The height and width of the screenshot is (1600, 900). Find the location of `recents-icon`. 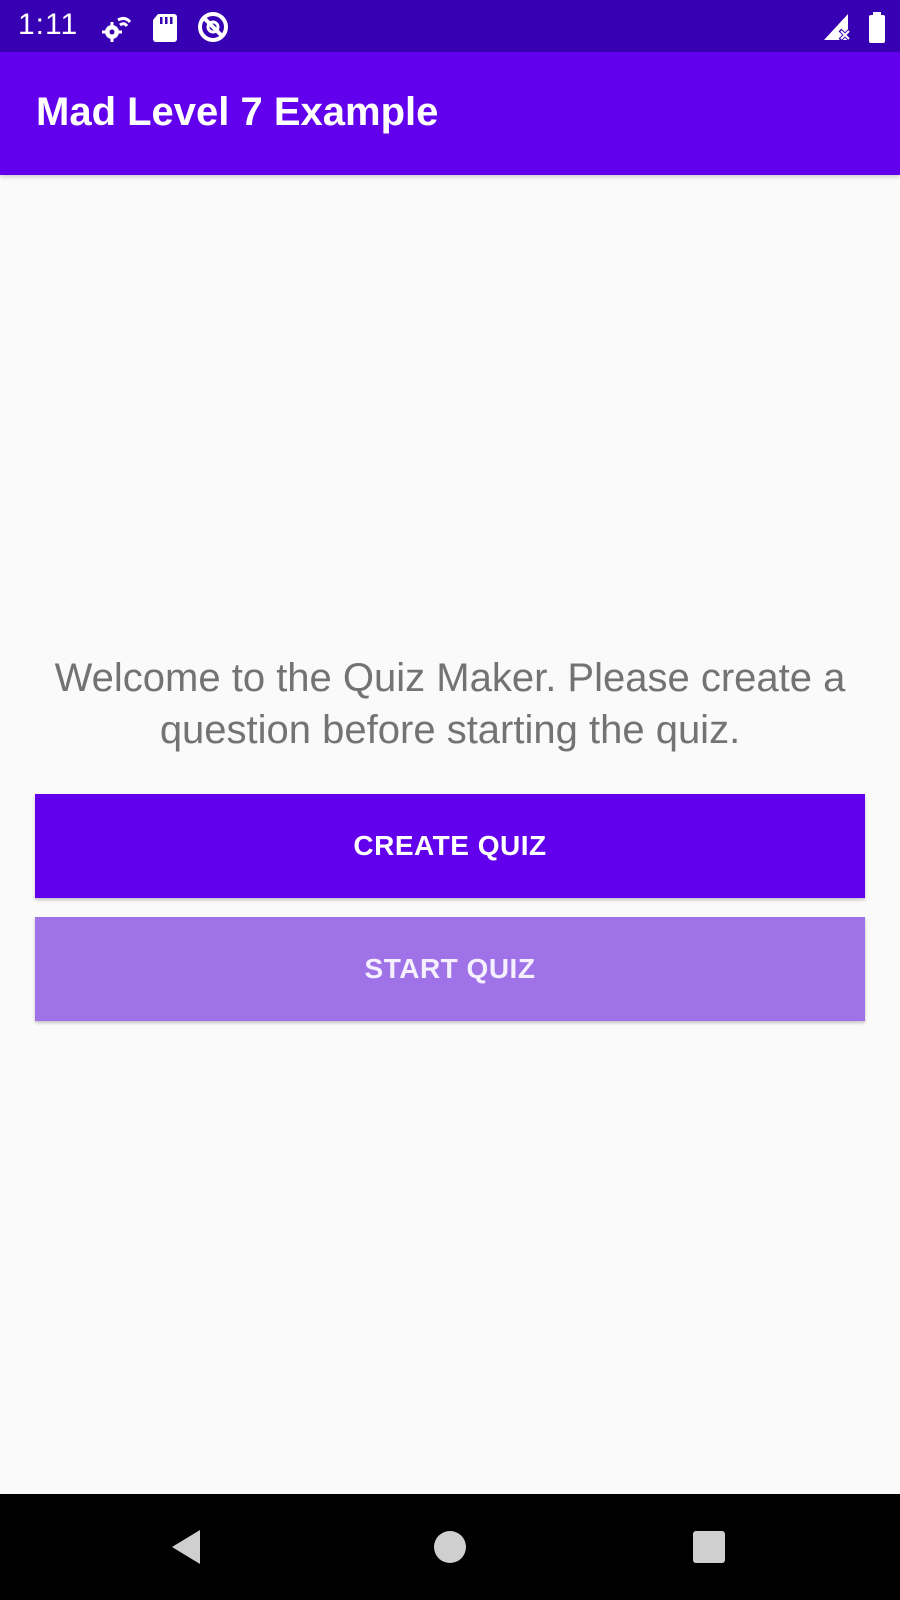

recents-icon is located at coordinates (709, 1547).